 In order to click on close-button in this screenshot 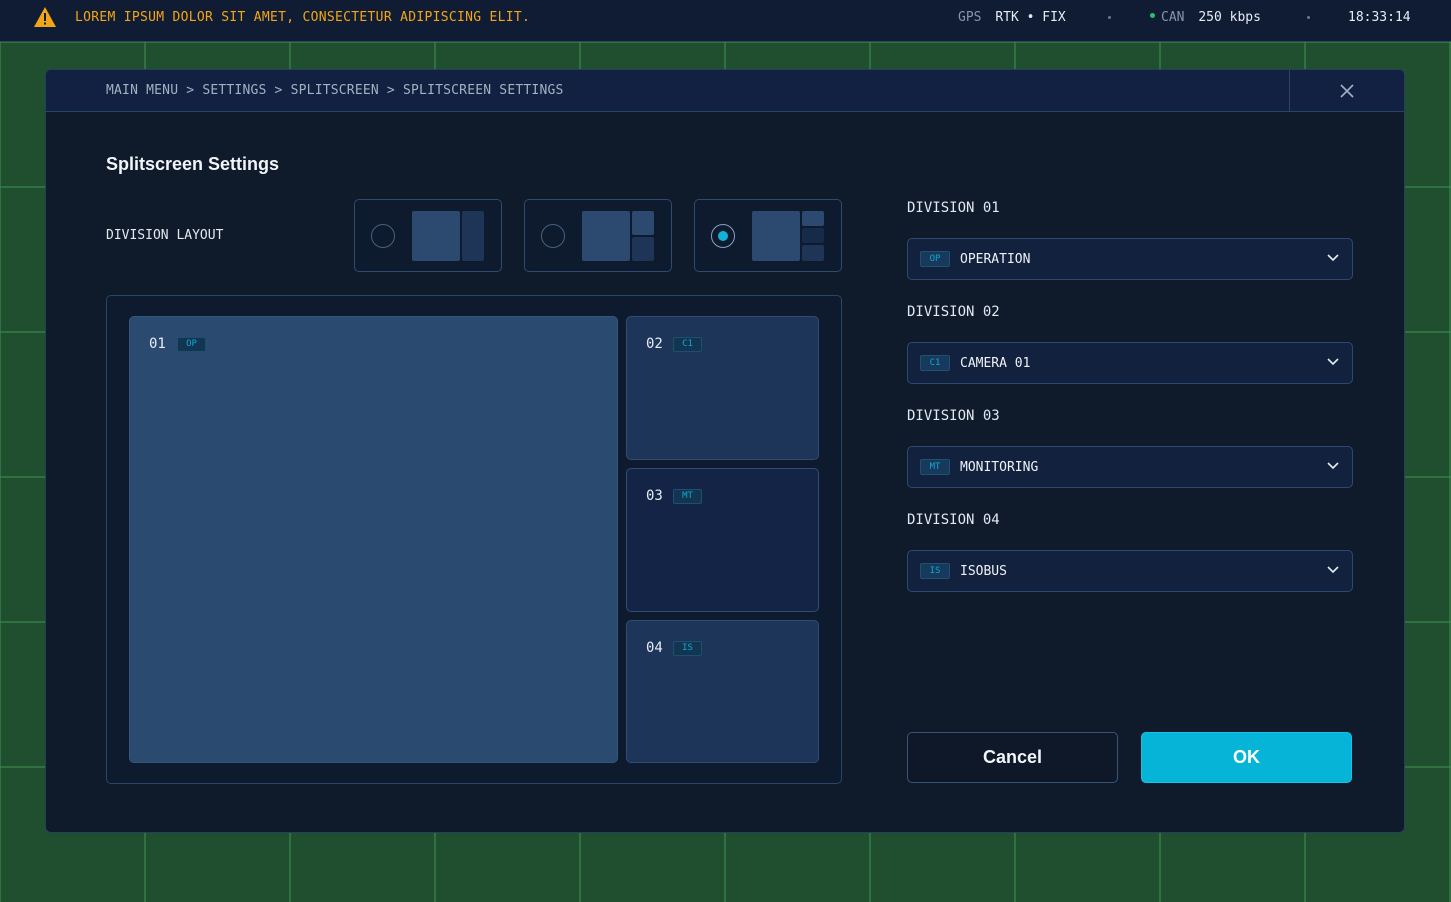, I will do `click(1346, 91)`.